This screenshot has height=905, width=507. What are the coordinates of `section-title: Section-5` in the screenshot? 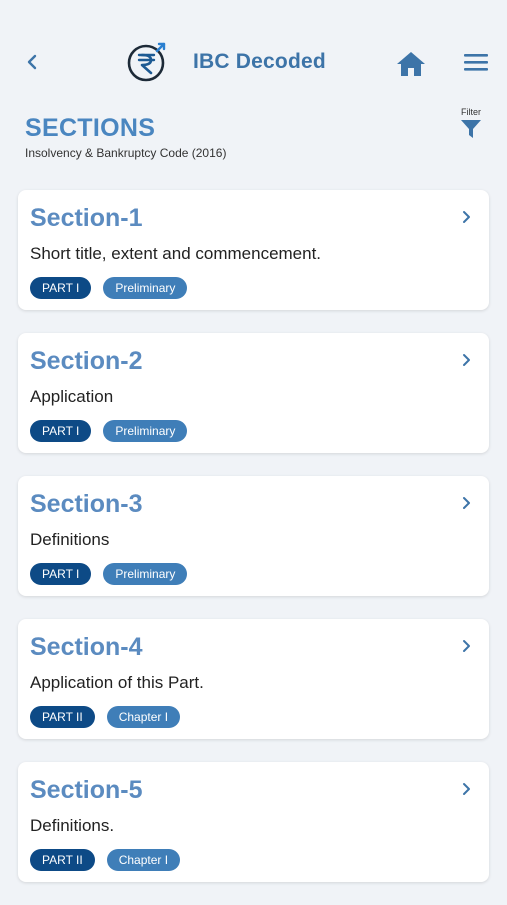 It's located at (86, 790).